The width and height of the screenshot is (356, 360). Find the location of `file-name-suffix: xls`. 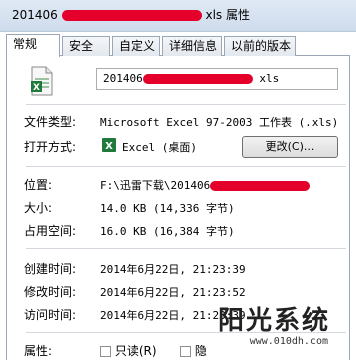

file-name-suffix: xls is located at coordinates (269, 78).